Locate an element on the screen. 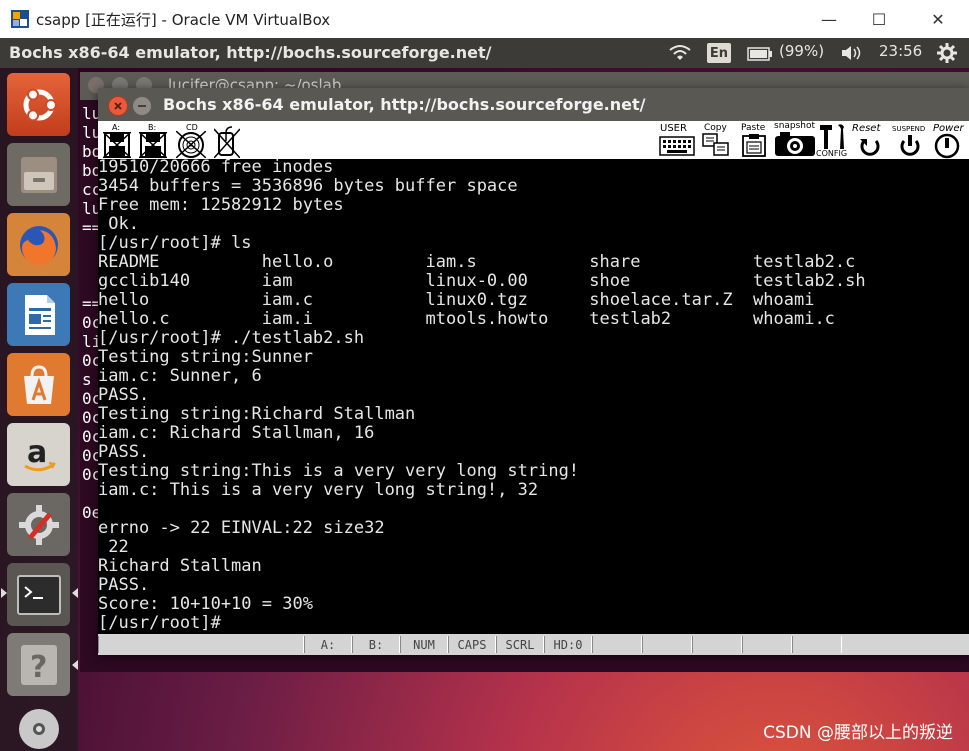 The width and height of the screenshot is (969, 751). screen-line: README hello.o iam.s share testlab2.c is located at coordinates (477, 262).